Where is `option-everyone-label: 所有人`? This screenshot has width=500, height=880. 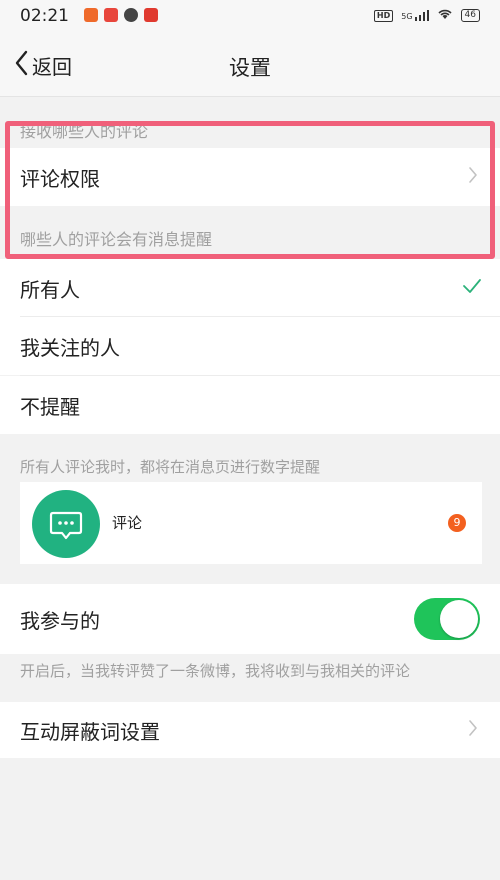 option-everyone-label: 所有人 is located at coordinates (50, 289).